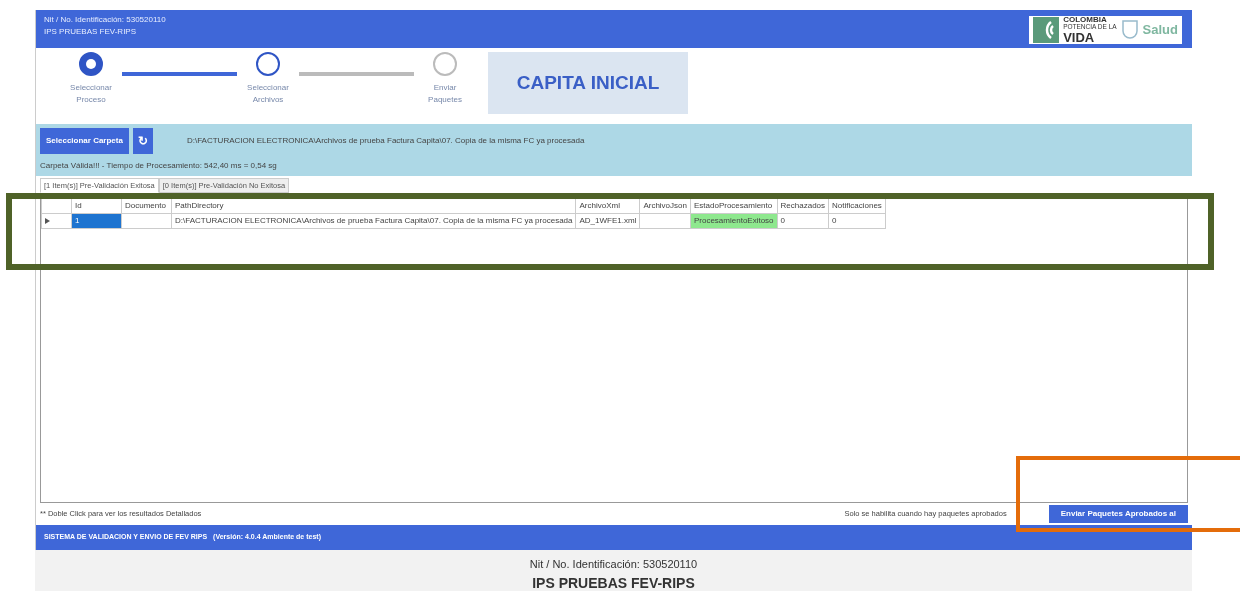 This screenshot has width=1240, height=591. I want to click on folder-status: Carpeta Válida!!! - Tiempo de Procesamiento: 542,40 ms = 0,54 sg, so click(159, 166).